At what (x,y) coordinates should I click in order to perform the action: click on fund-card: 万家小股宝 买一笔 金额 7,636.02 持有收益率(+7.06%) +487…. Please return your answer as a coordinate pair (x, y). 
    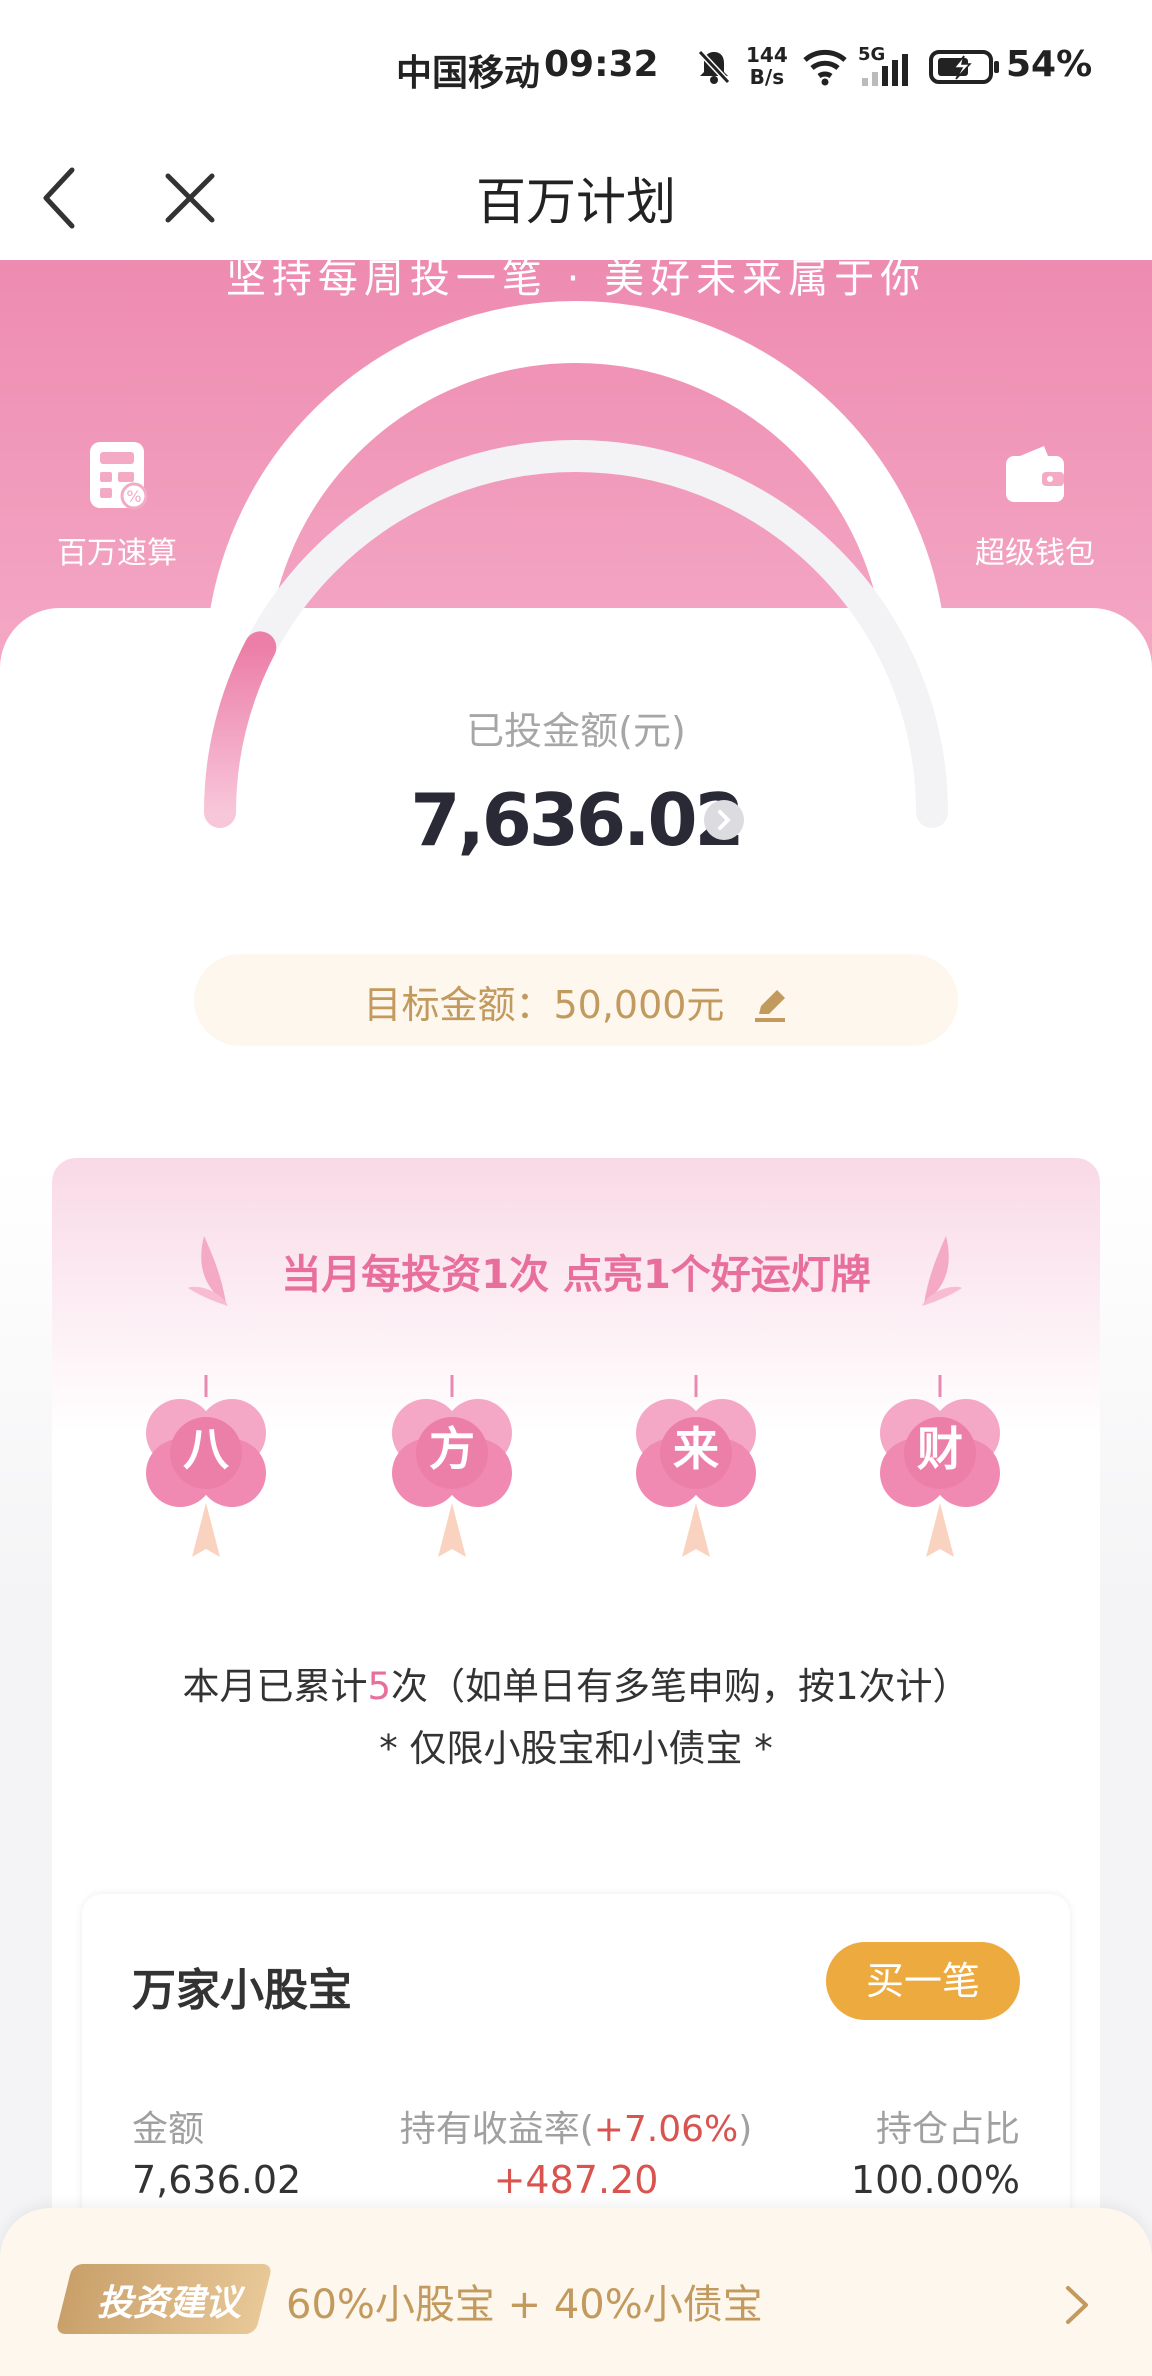
    Looking at the image, I should click on (576, 2074).